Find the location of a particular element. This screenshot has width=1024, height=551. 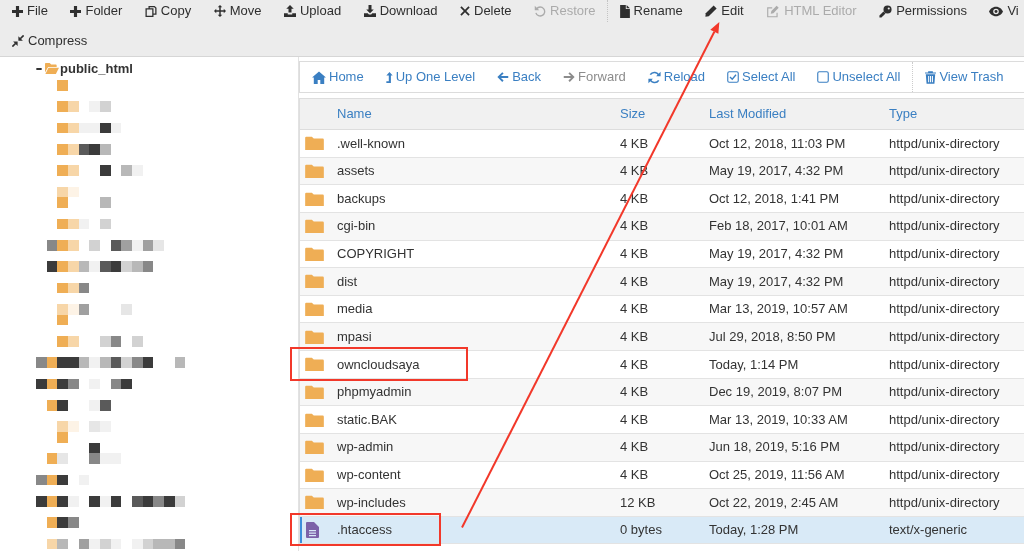

navigation-link: Up One Level is located at coordinates (430, 77).